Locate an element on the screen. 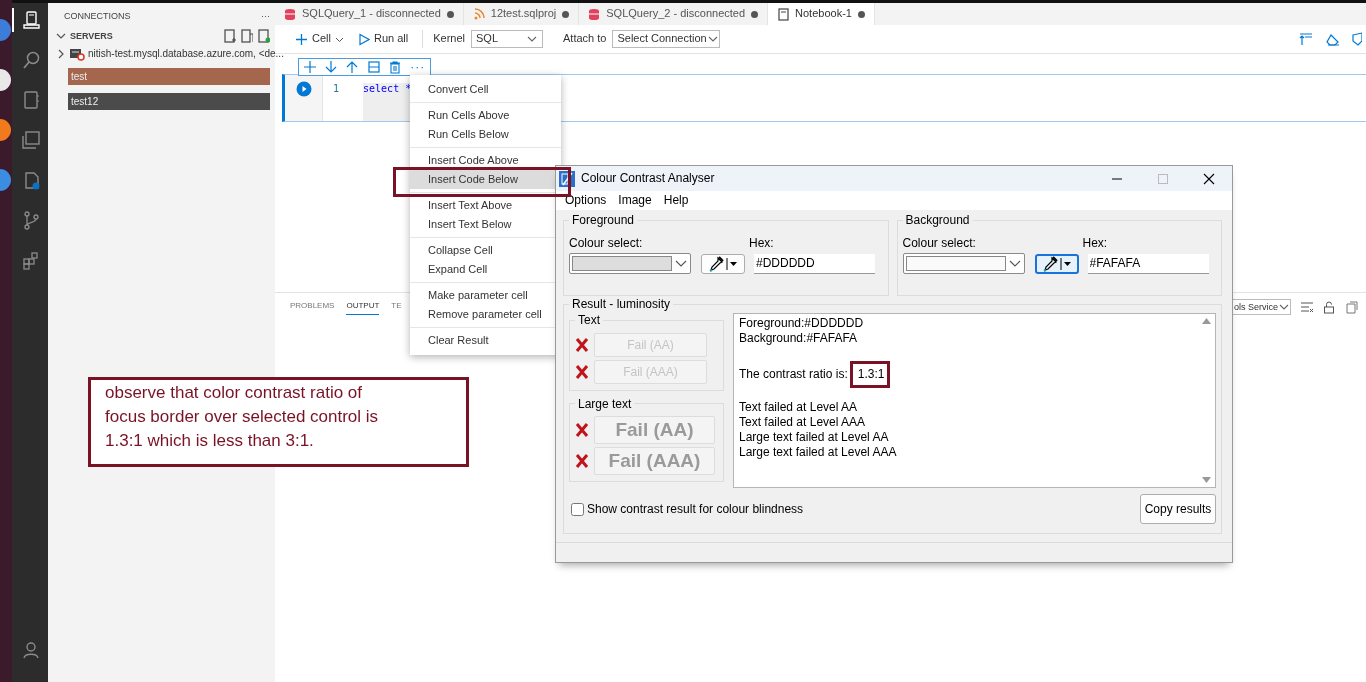 Image resolution: width=1366 pixels, height=682 pixels. feed-icon is located at coordinates (478, 14).